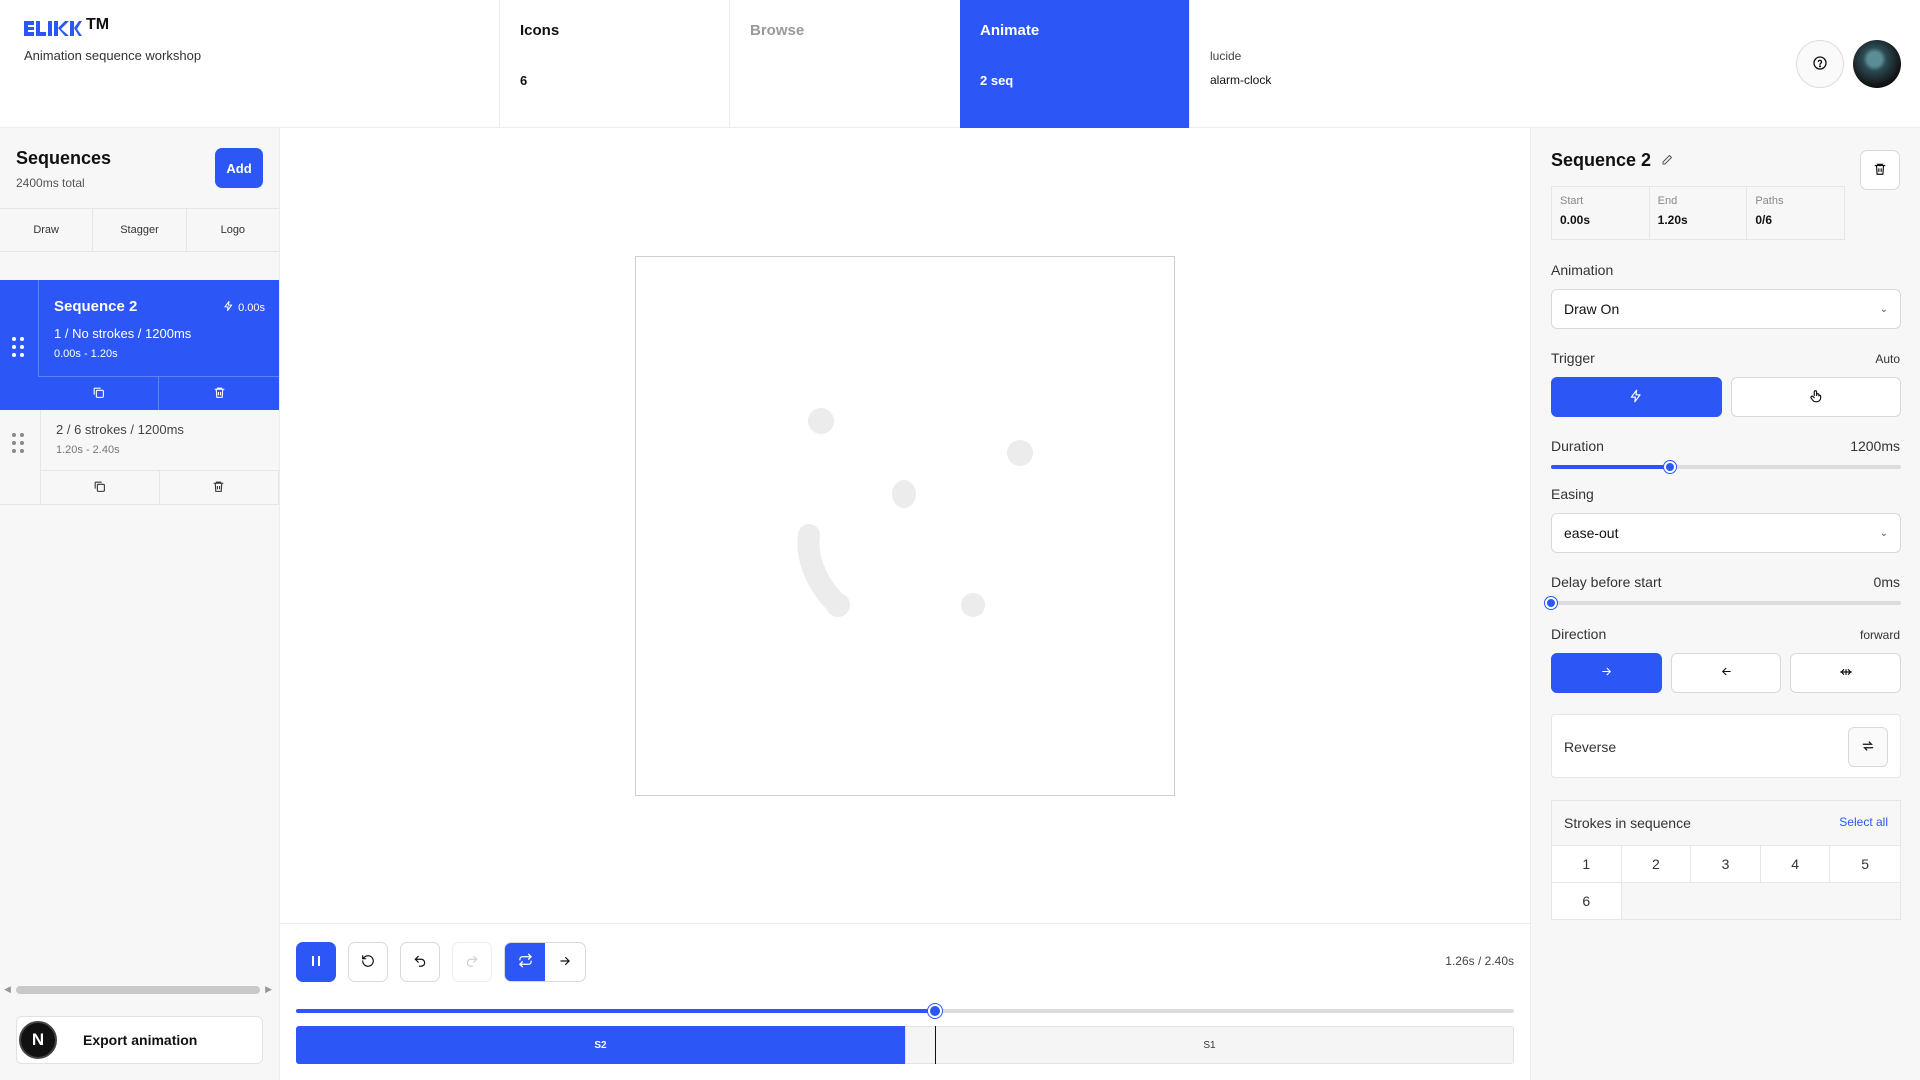  I want to click on sidebar-horizontal-scrollbar: ◀ ▶, so click(138, 990).